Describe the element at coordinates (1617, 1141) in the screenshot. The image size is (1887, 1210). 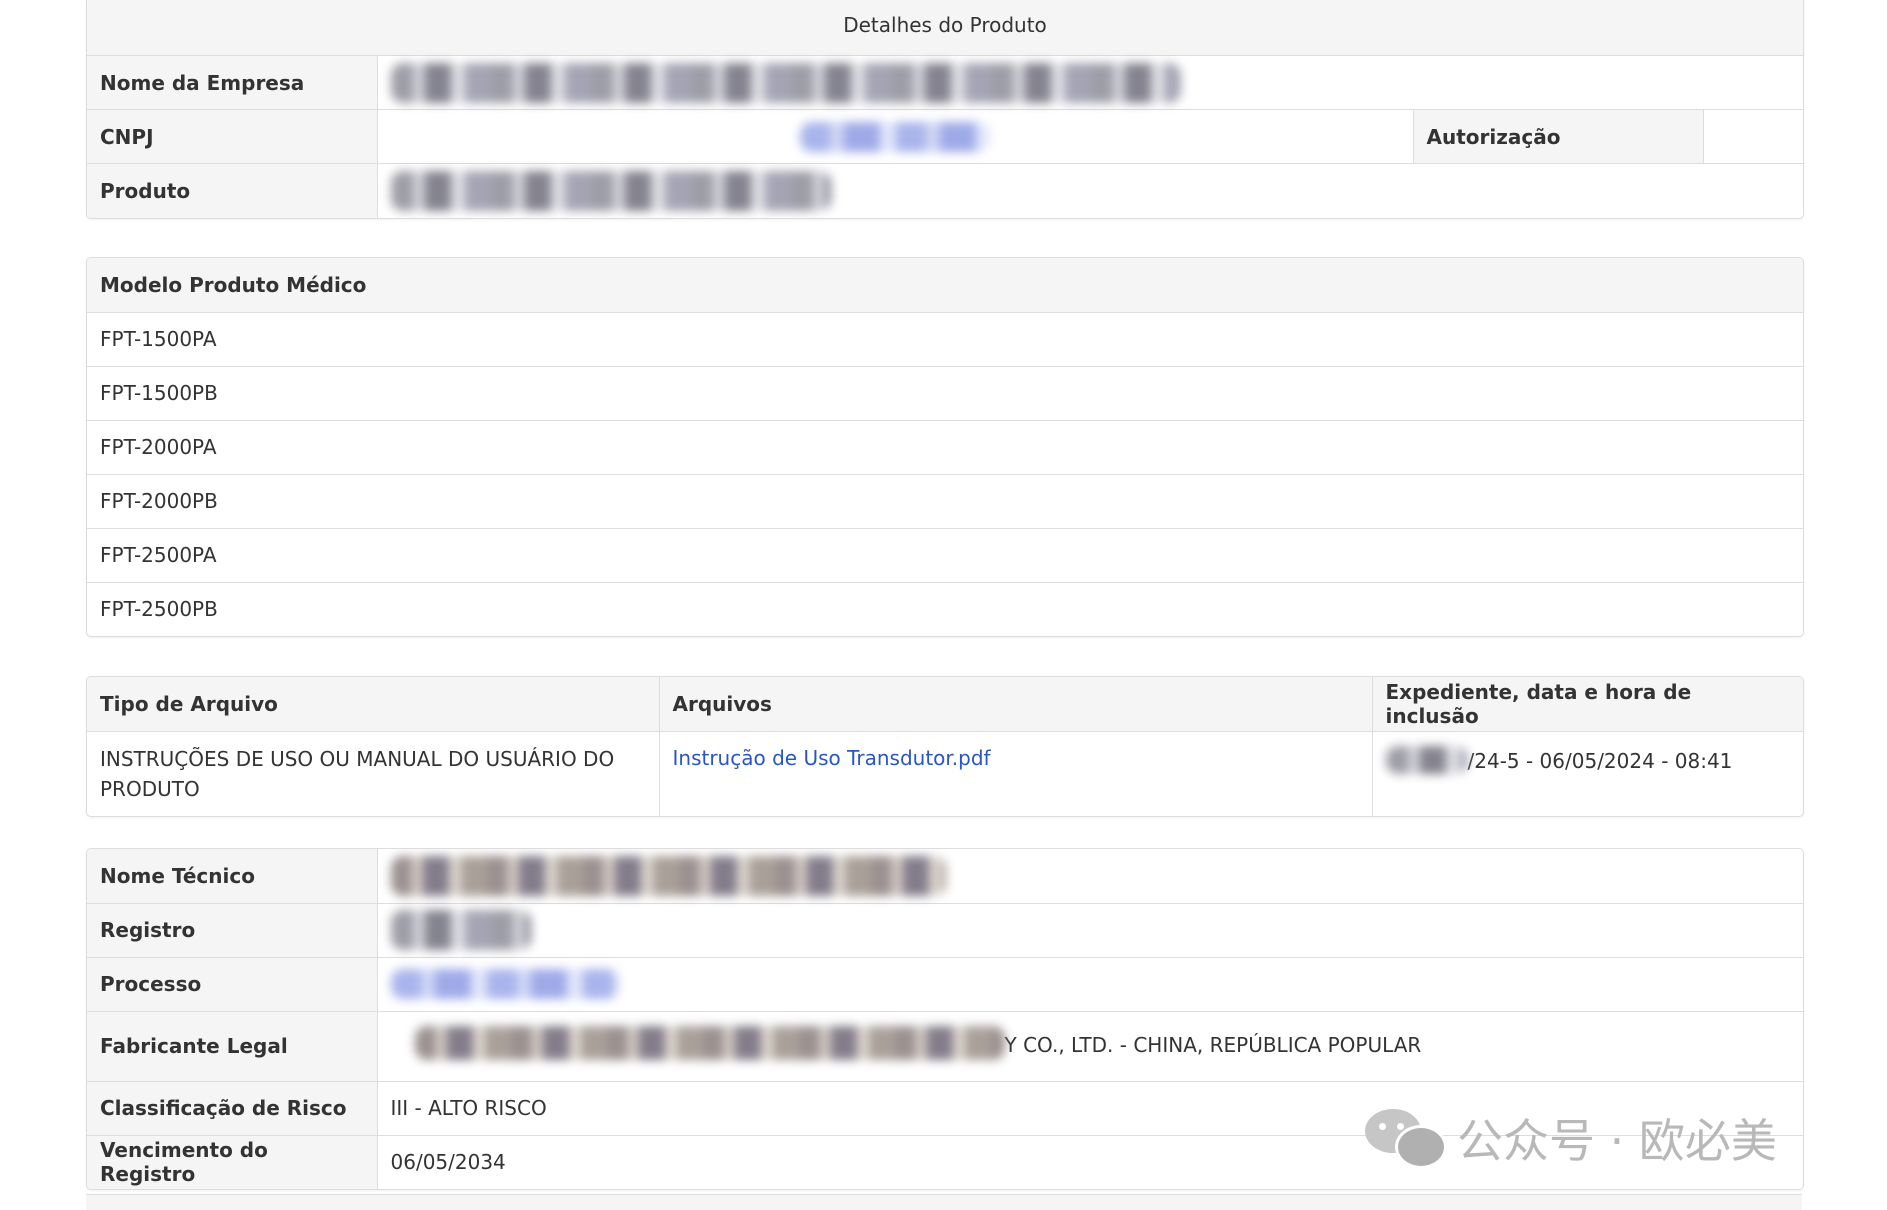
I see `watermark-text: 公众号 · 欧必美` at that location.